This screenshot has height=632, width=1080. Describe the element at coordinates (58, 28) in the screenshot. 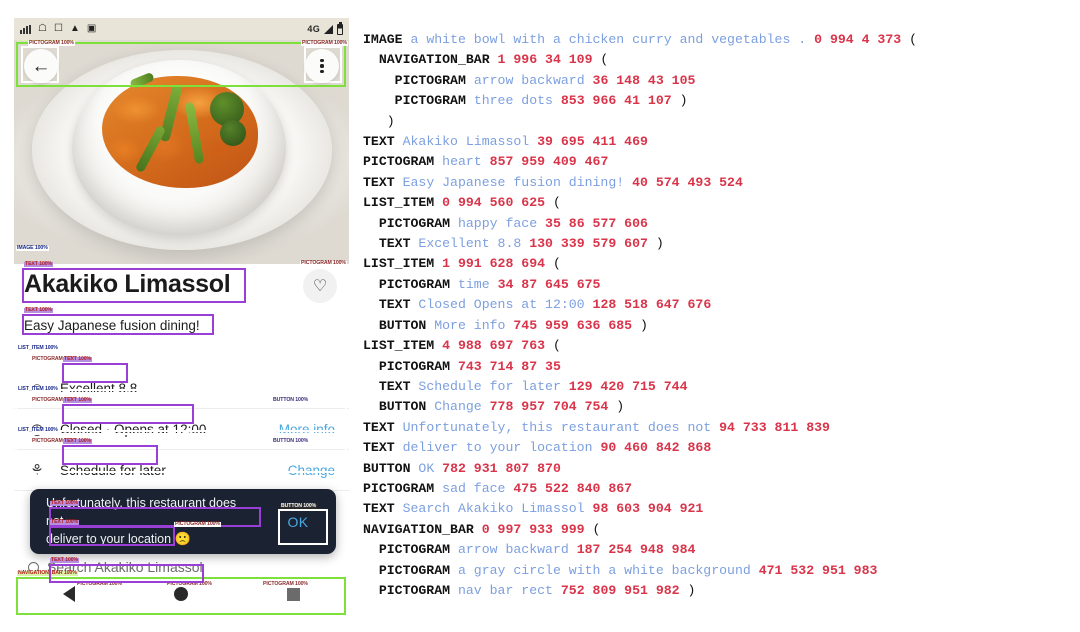

I see `sim-icon: ☐` at that location.